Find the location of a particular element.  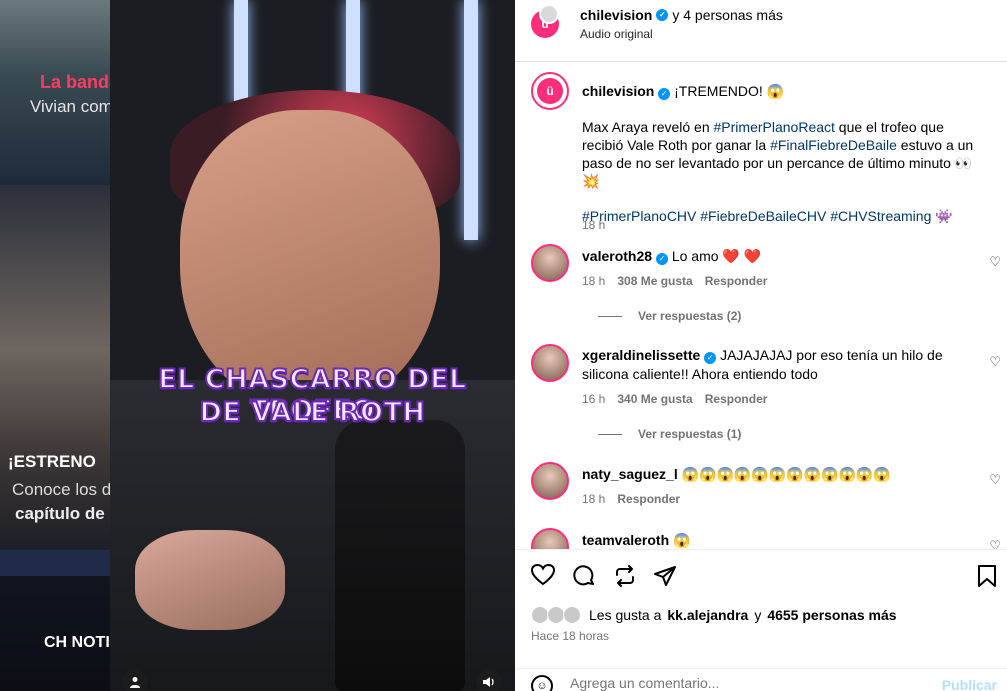

username-link: valeroth28 is located at coordinates (617, 256).